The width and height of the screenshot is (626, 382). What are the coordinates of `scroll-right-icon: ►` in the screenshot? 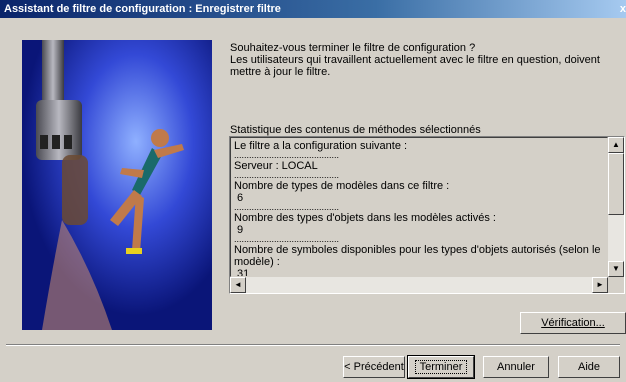 It's located at (600, 285).